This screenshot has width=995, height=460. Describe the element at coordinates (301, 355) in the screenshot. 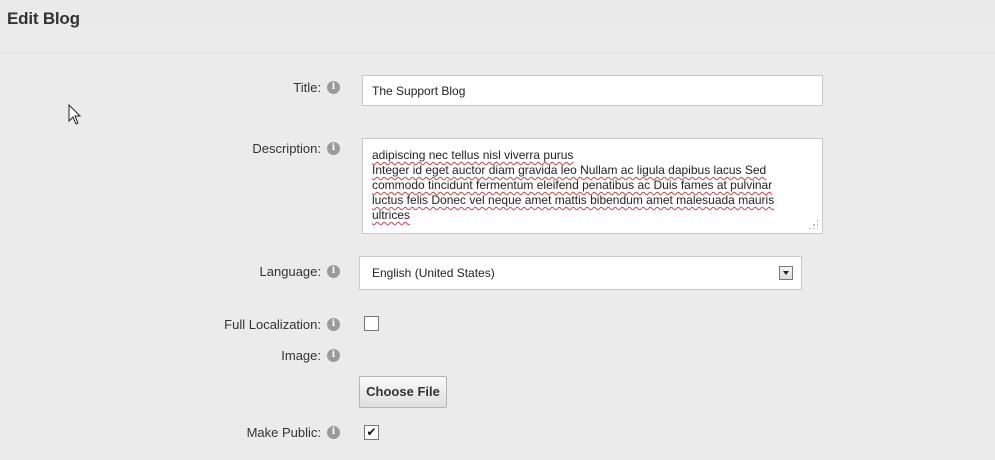

I see `image-label: Image:` at that location.